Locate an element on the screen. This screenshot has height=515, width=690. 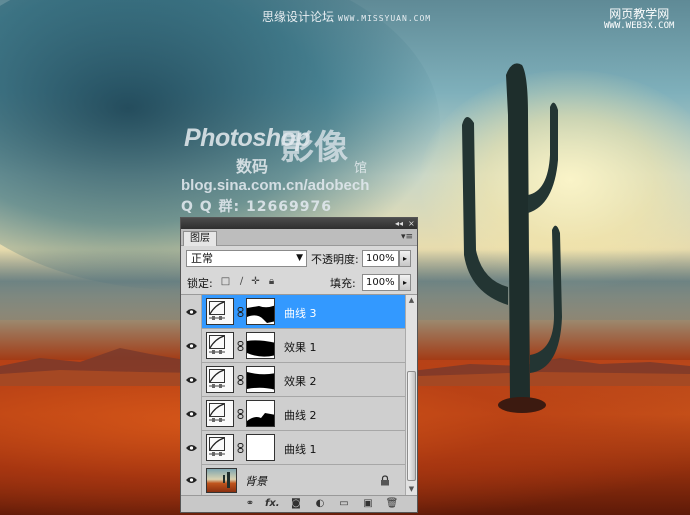
background-layer-thumbnail is located at coordinates (221, 480).